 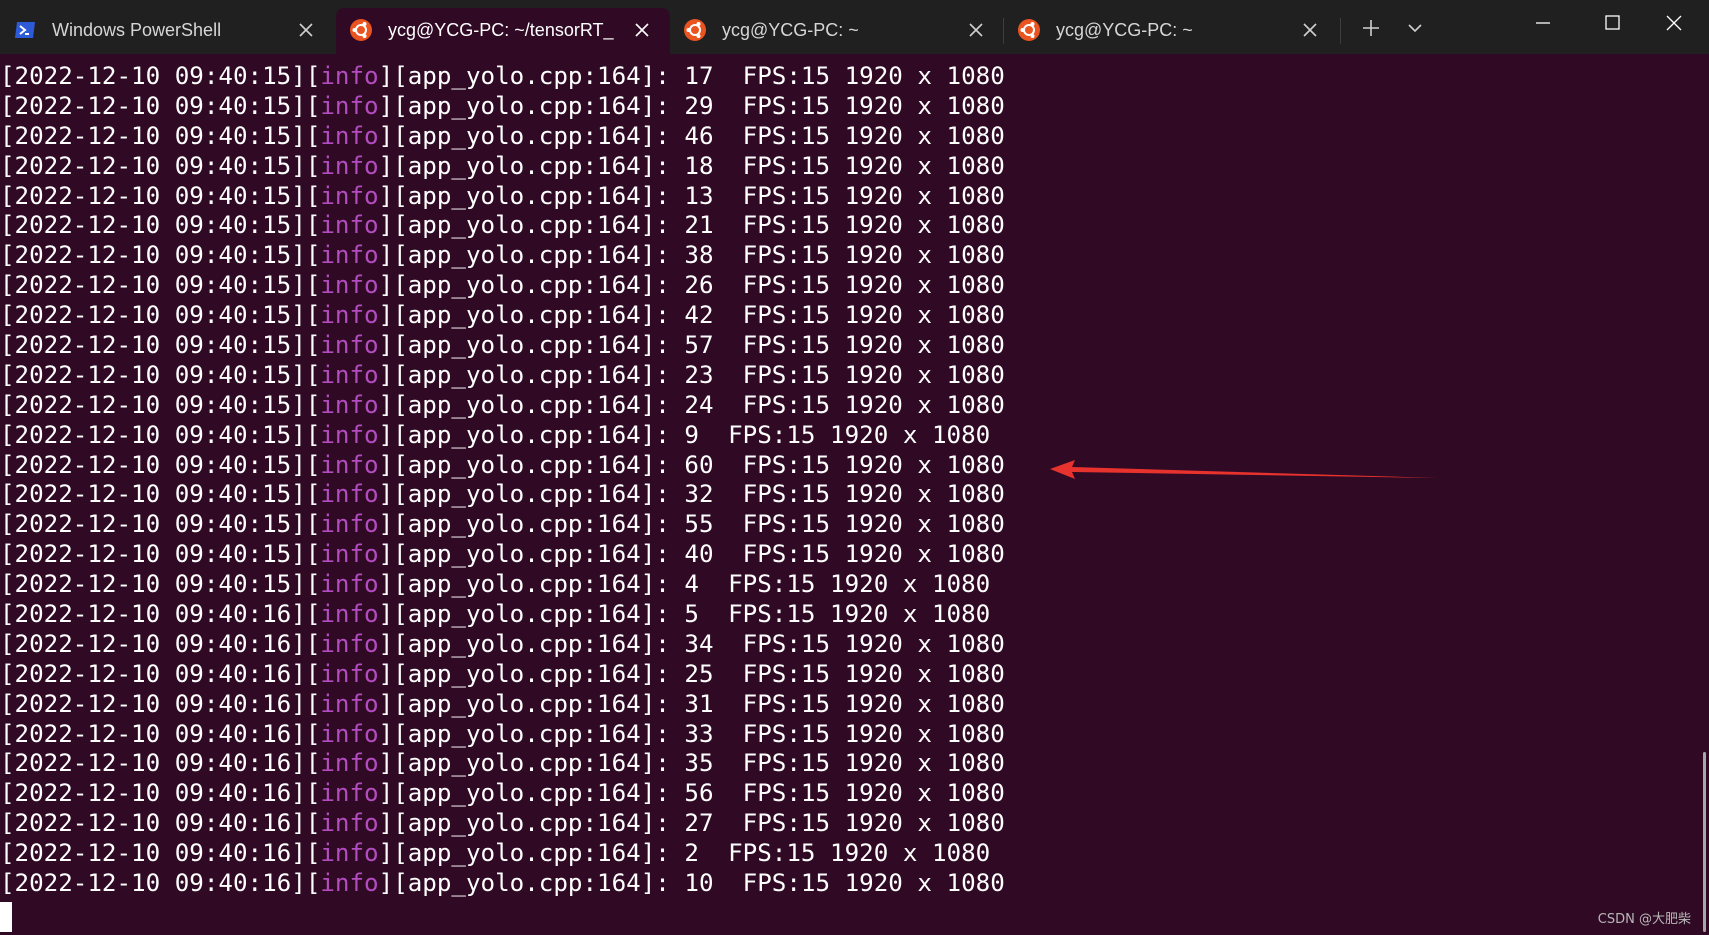 I want to click on tab-ycg-home-2: ycg@YCG-PC: ~, so click(x=1171, y=31).